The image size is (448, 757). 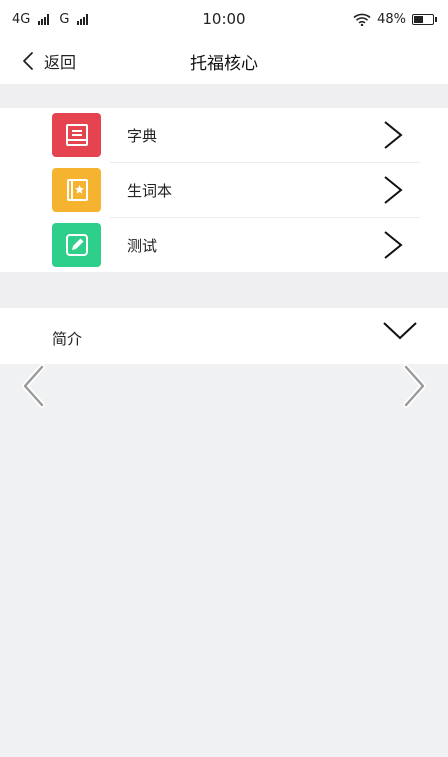 I want to click on back-button: 返回, so click(x=49, y=61).